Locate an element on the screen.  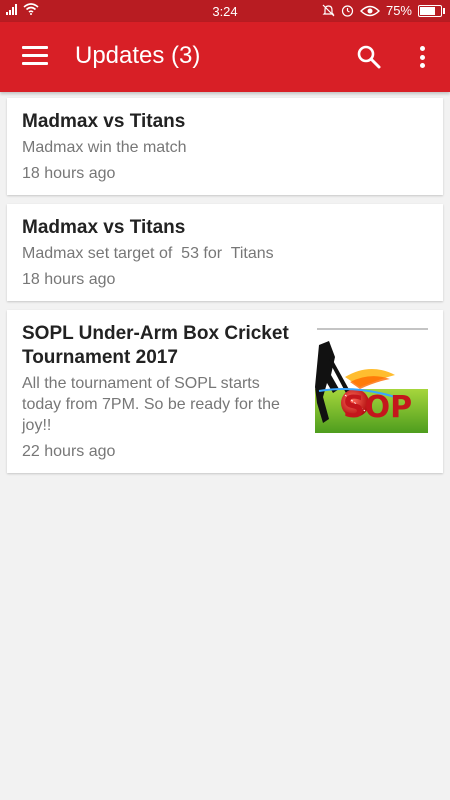
cricket-logo-image: SOP is located at coordinates (371, 380).